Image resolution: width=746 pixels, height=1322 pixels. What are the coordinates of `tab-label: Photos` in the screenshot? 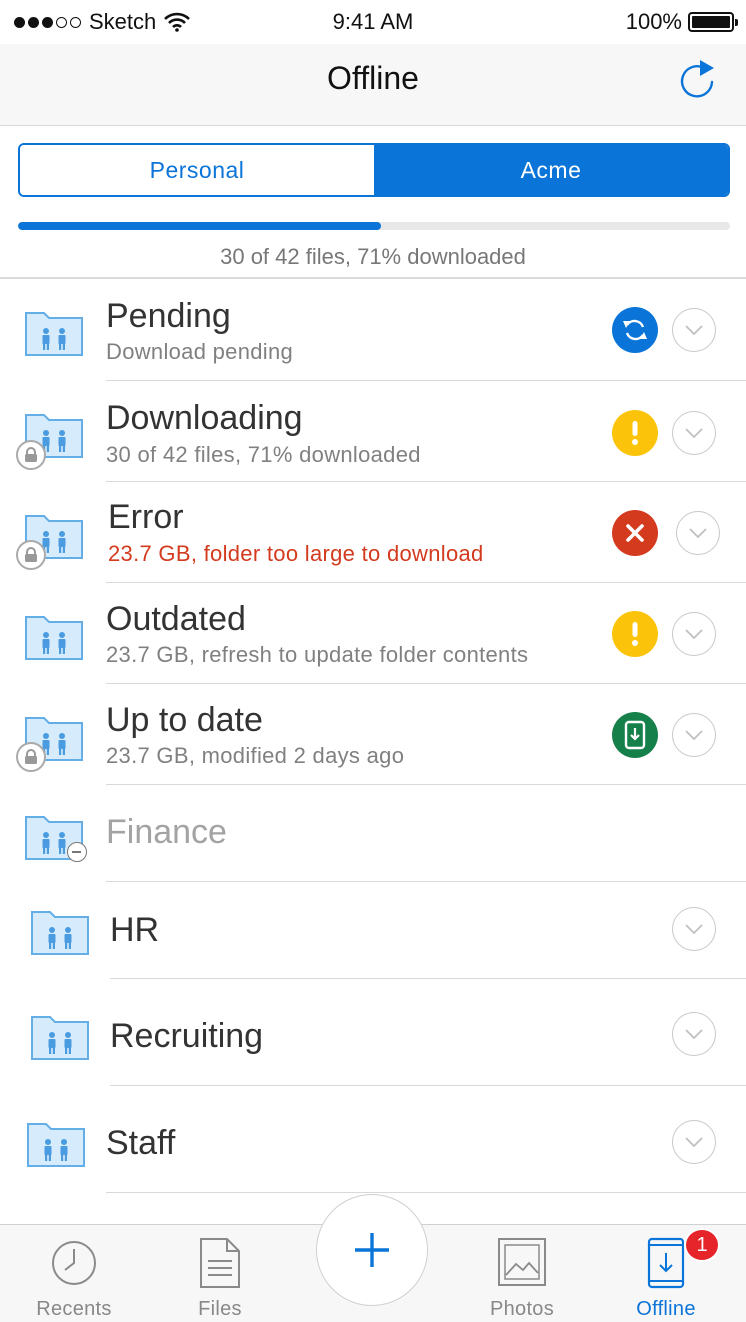 It's located at (522, 1309).